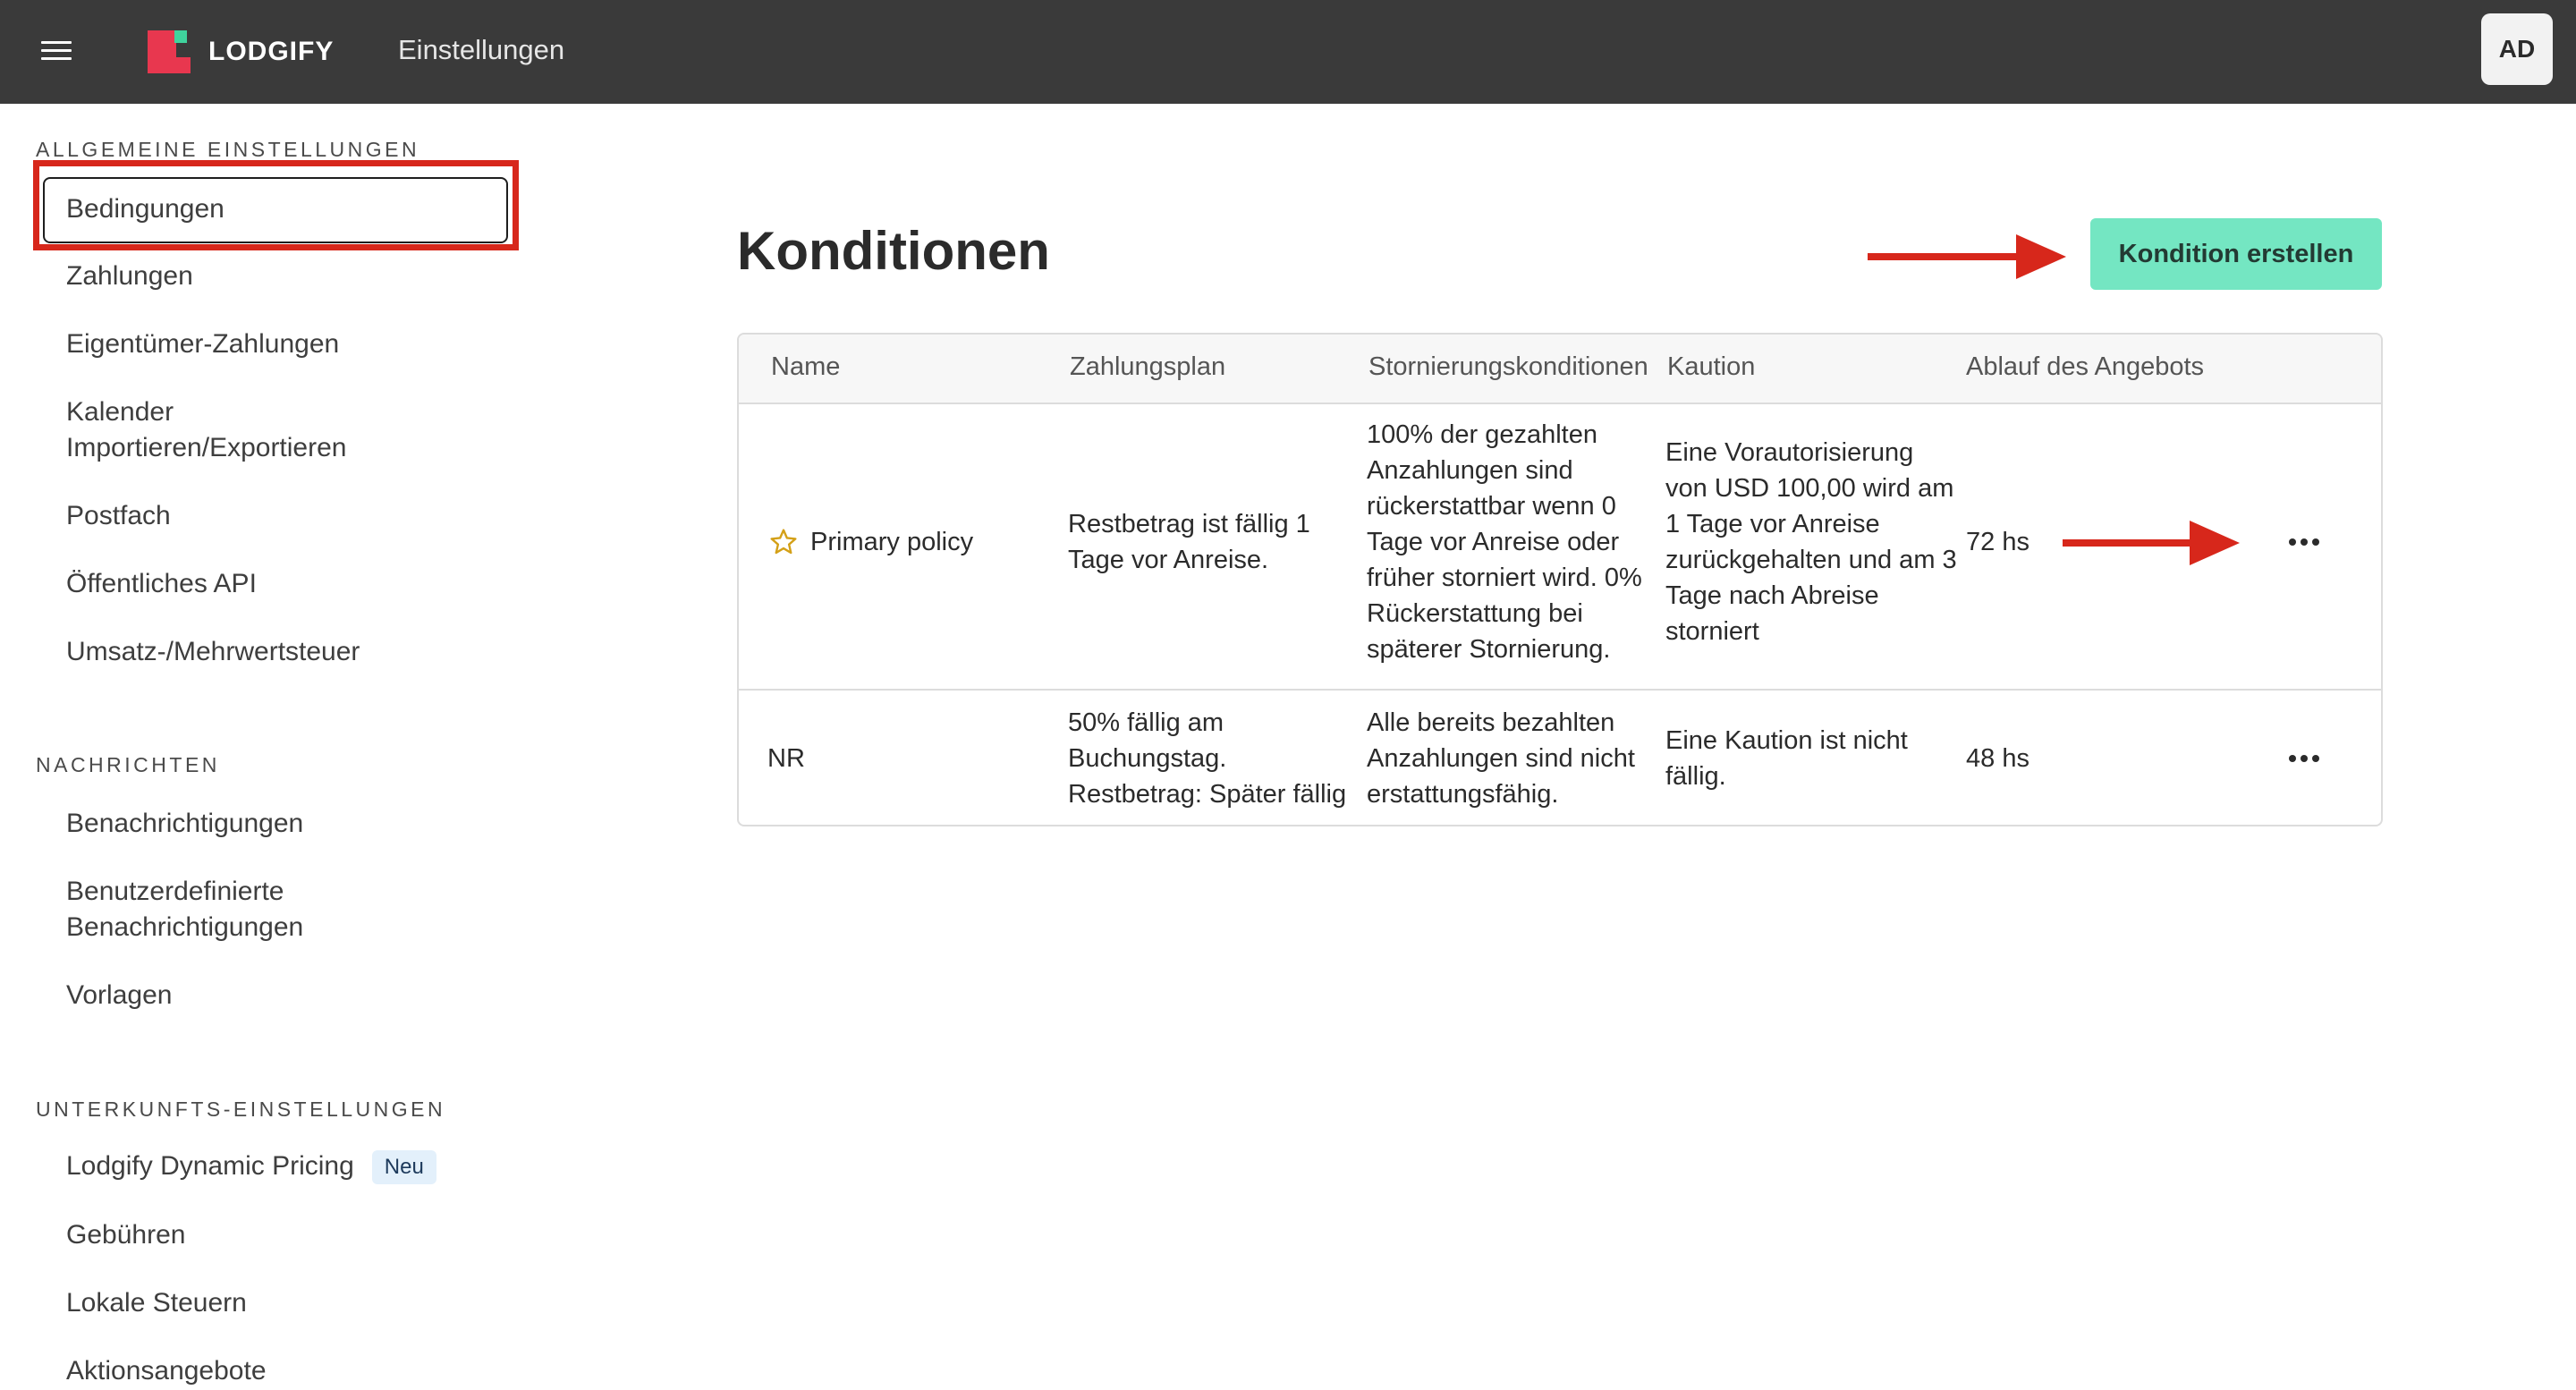  I want to click on deposit-cell: Eine Kaution ist nicht fällig., so click(1786, 758).